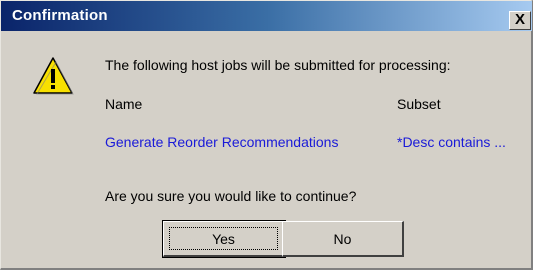 Image resolution: width=533 pixels, height=274 pixels. I want to click on dialog-title: Confirmation, so click(60, 15).